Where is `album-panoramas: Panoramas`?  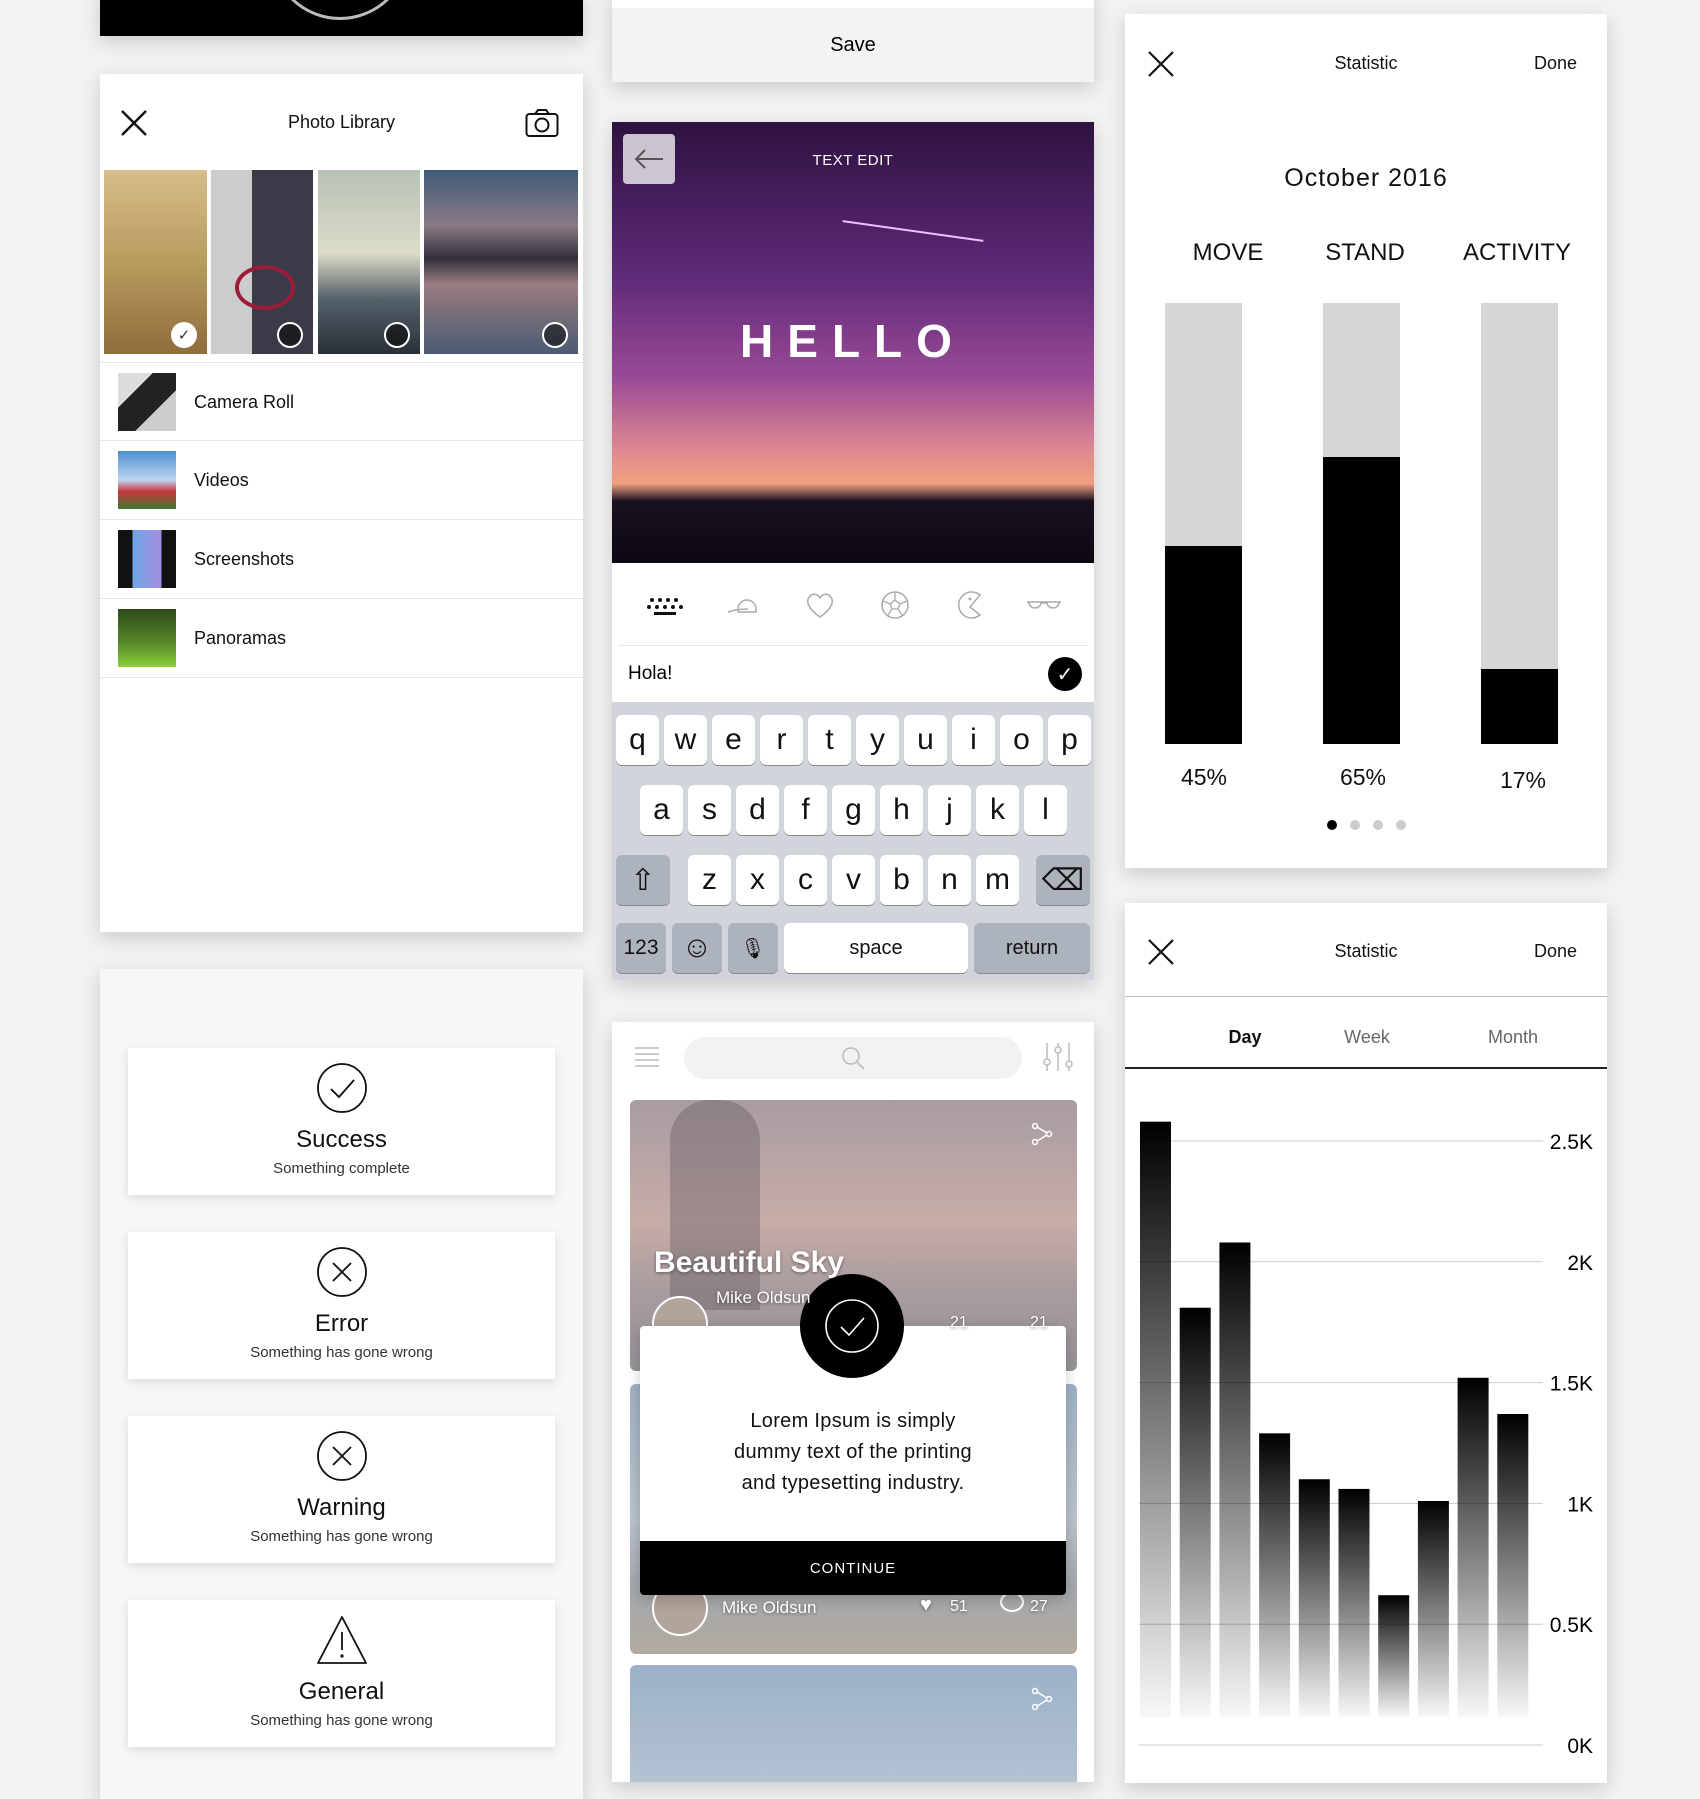 album-panoramas: Panoramas is located at coordinates (341, 638).